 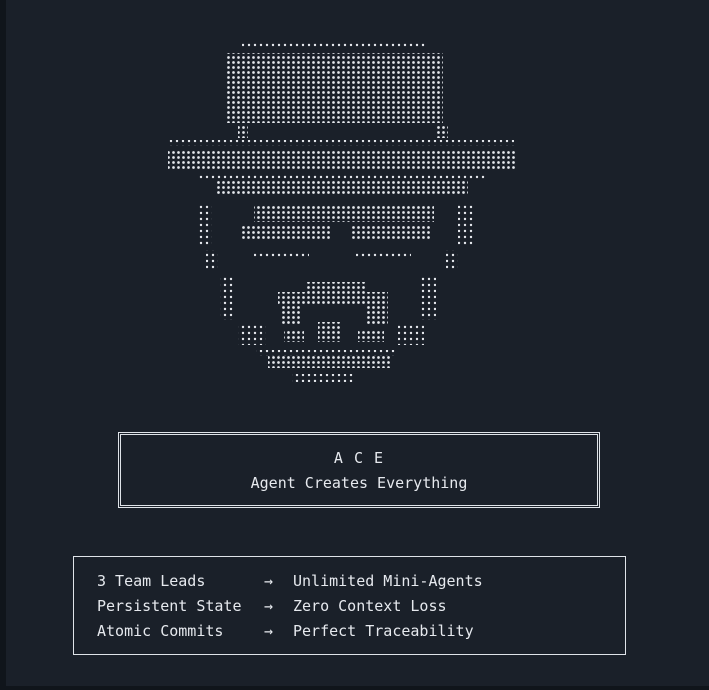 I want to click on feature-right: Zero Context Loss, so click(x=370, y=606).